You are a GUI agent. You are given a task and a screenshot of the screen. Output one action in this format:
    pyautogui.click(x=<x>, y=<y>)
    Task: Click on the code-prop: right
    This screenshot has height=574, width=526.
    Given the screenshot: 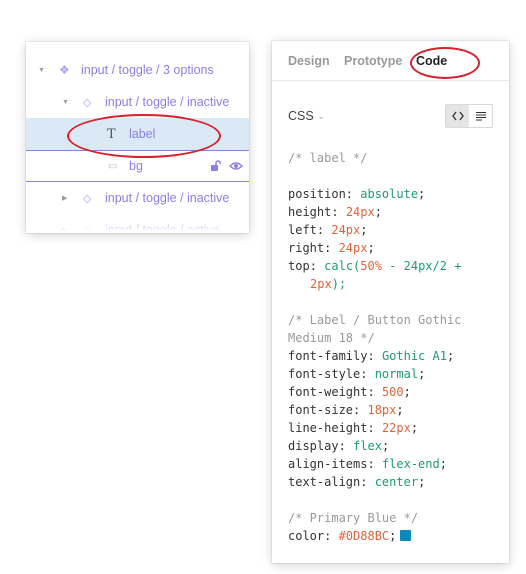 What is the action you would take?
    pyautogui.click(x=306, y=248)
    